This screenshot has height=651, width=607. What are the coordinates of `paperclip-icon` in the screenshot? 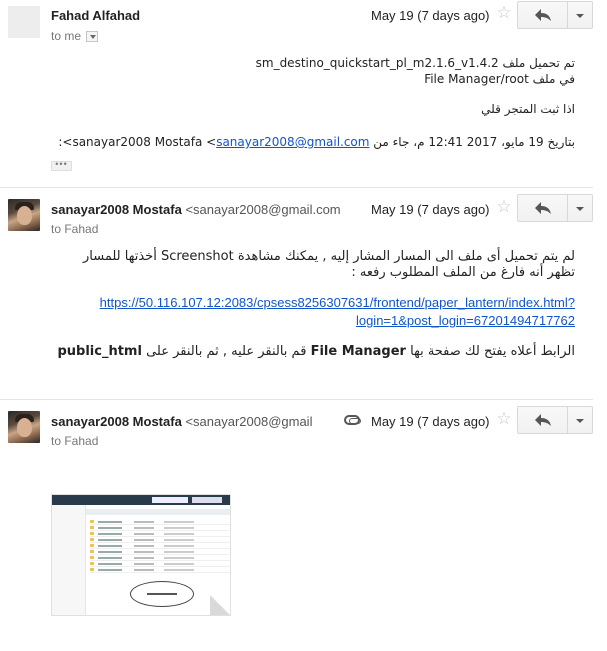 It's located at (352, 420).